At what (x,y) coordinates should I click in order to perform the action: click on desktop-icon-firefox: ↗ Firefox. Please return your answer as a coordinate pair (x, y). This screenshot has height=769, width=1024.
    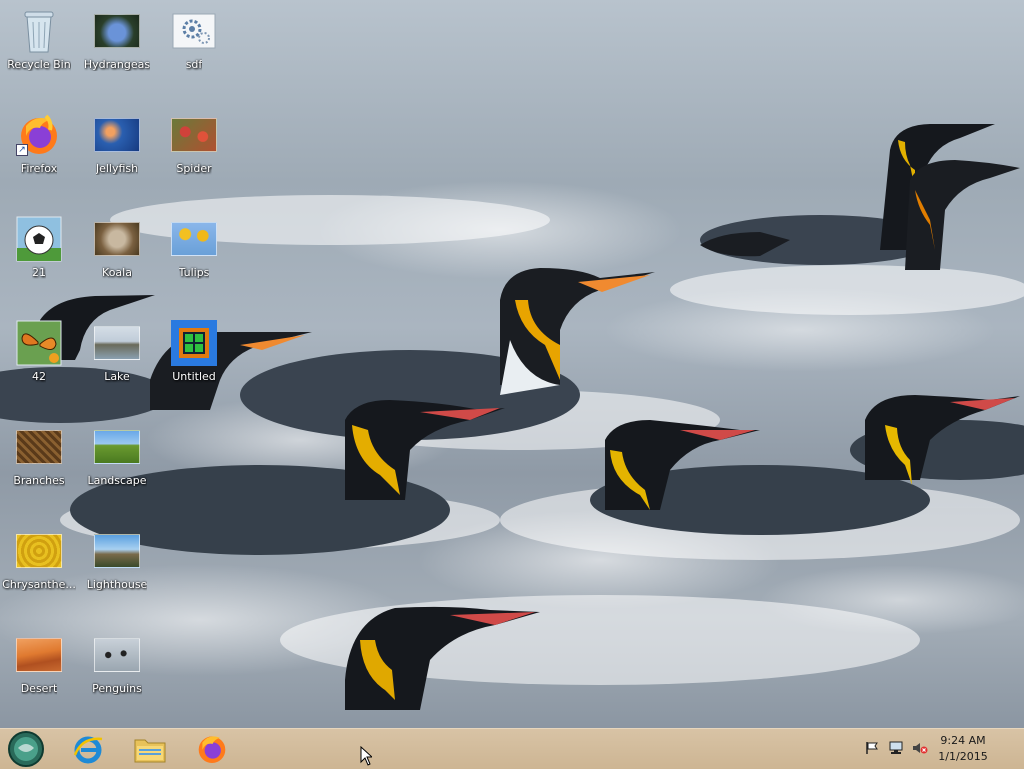
    Looking at the image, I should click on (39, 150).